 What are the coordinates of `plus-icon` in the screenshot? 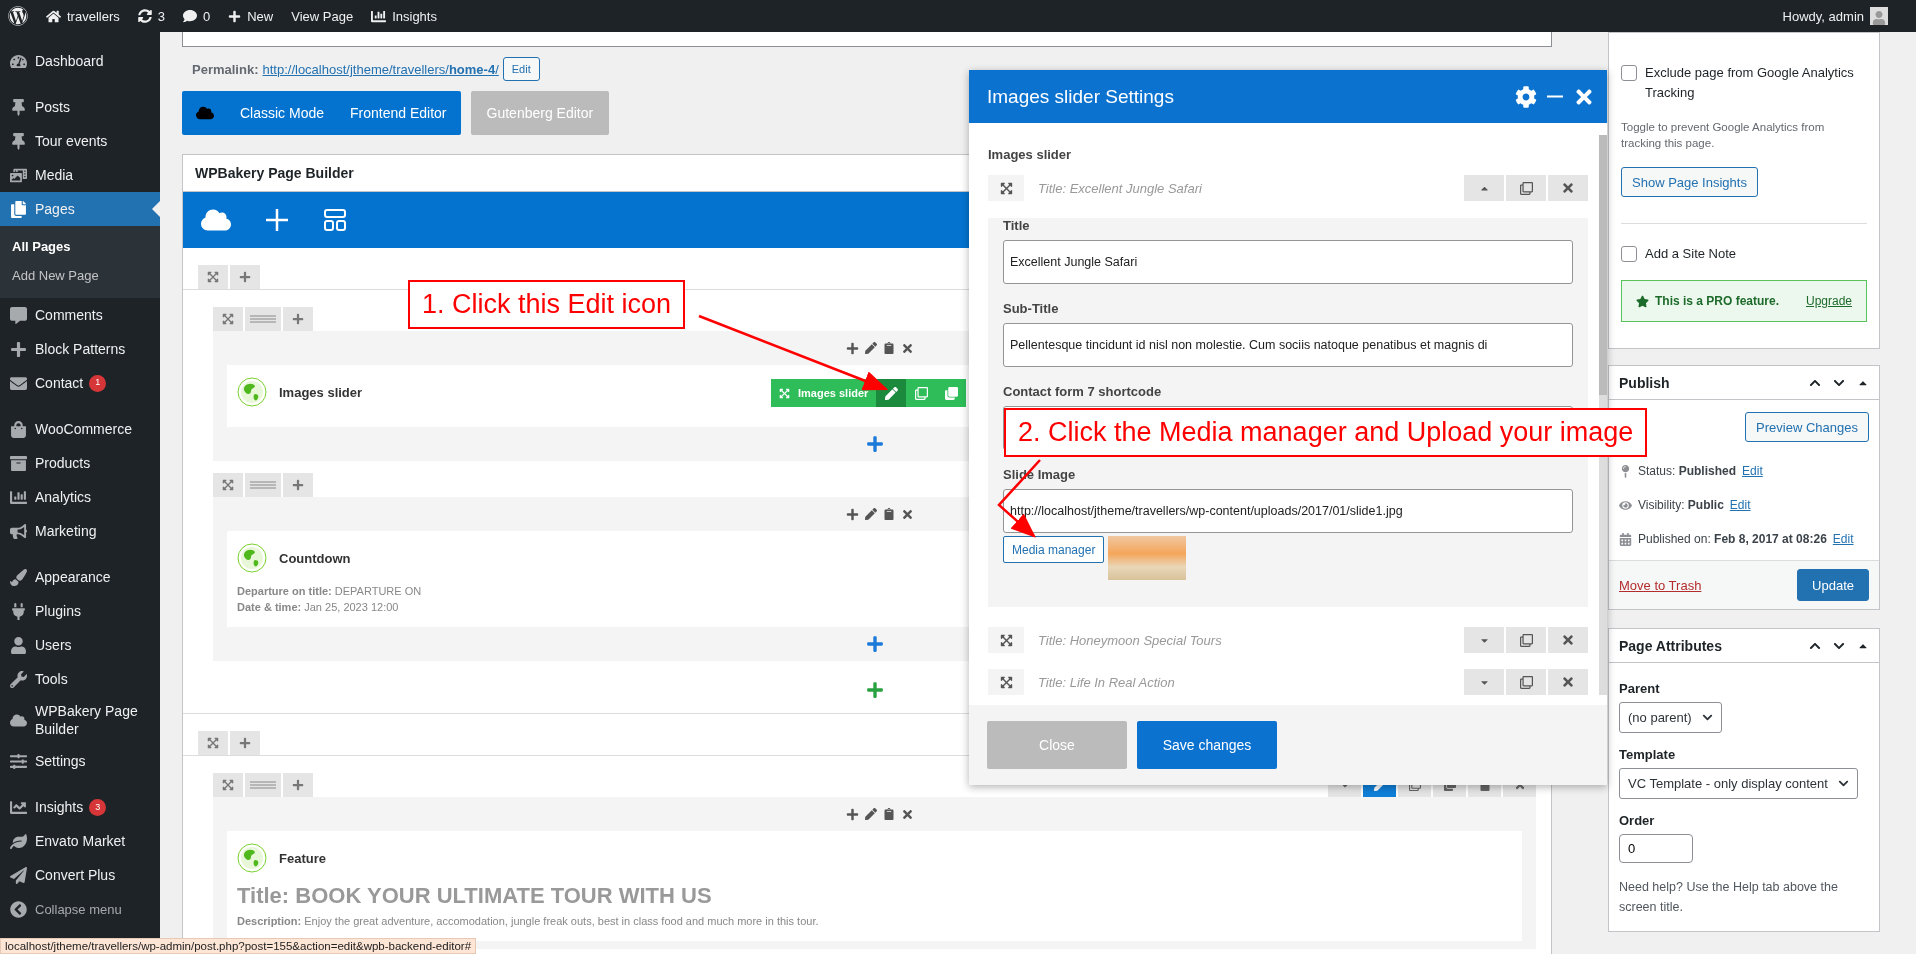 It's located at (277, 220).